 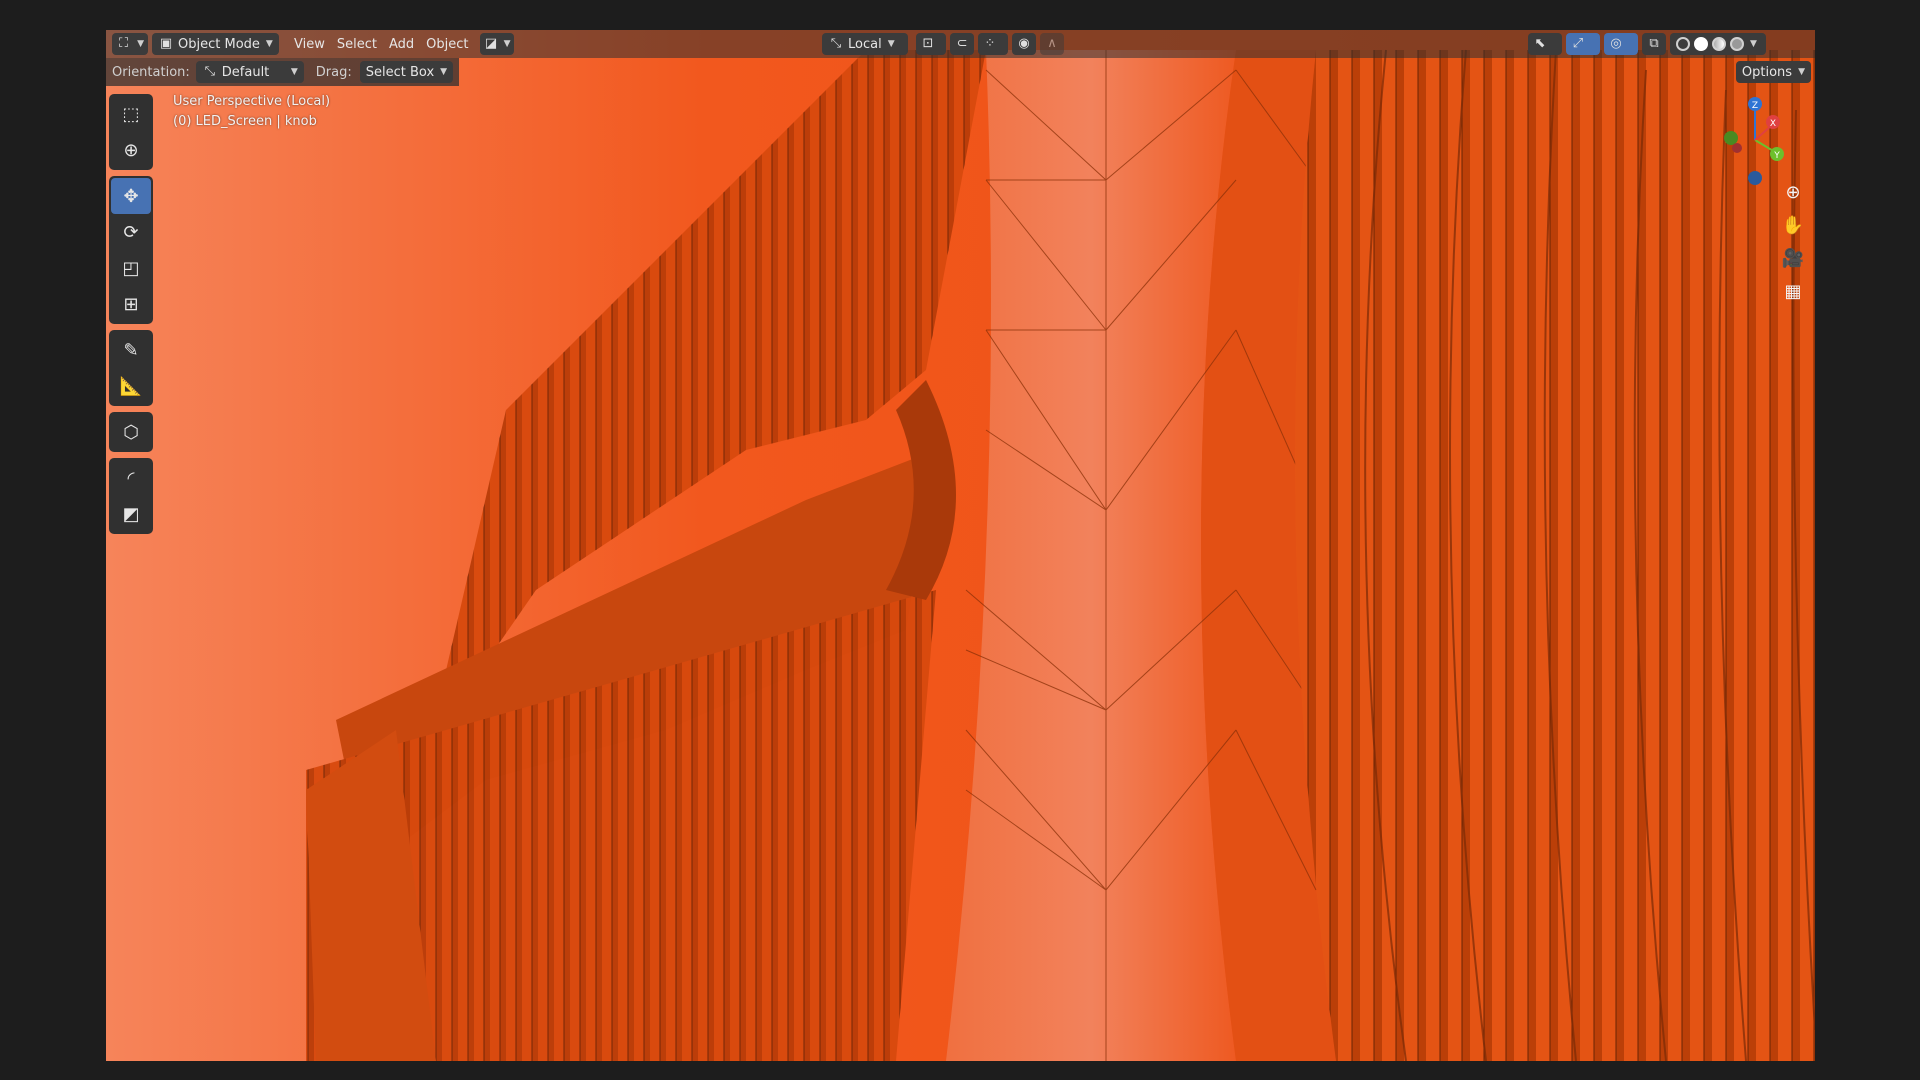 I want to click on menu-object: Object, so click(x=447, y=44).